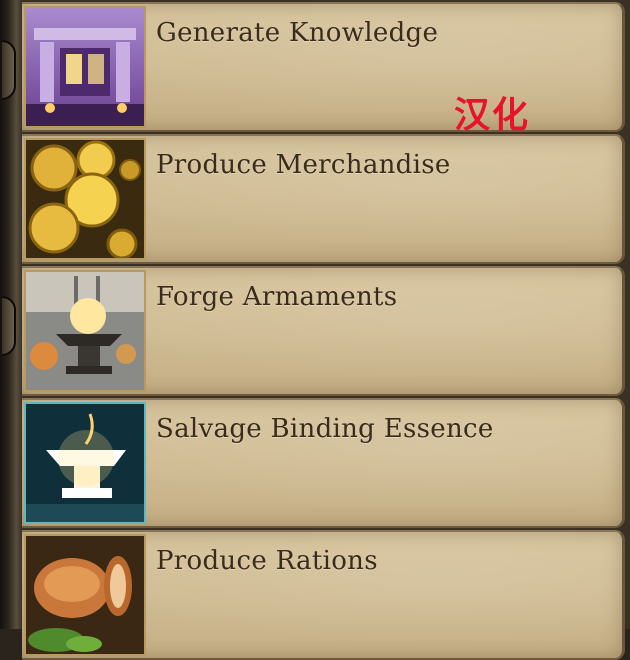 Image resolution: width=630 pixels, height=660 pixels. I want to click on option-title: Salvage Binding Essence, so click(325, 429).